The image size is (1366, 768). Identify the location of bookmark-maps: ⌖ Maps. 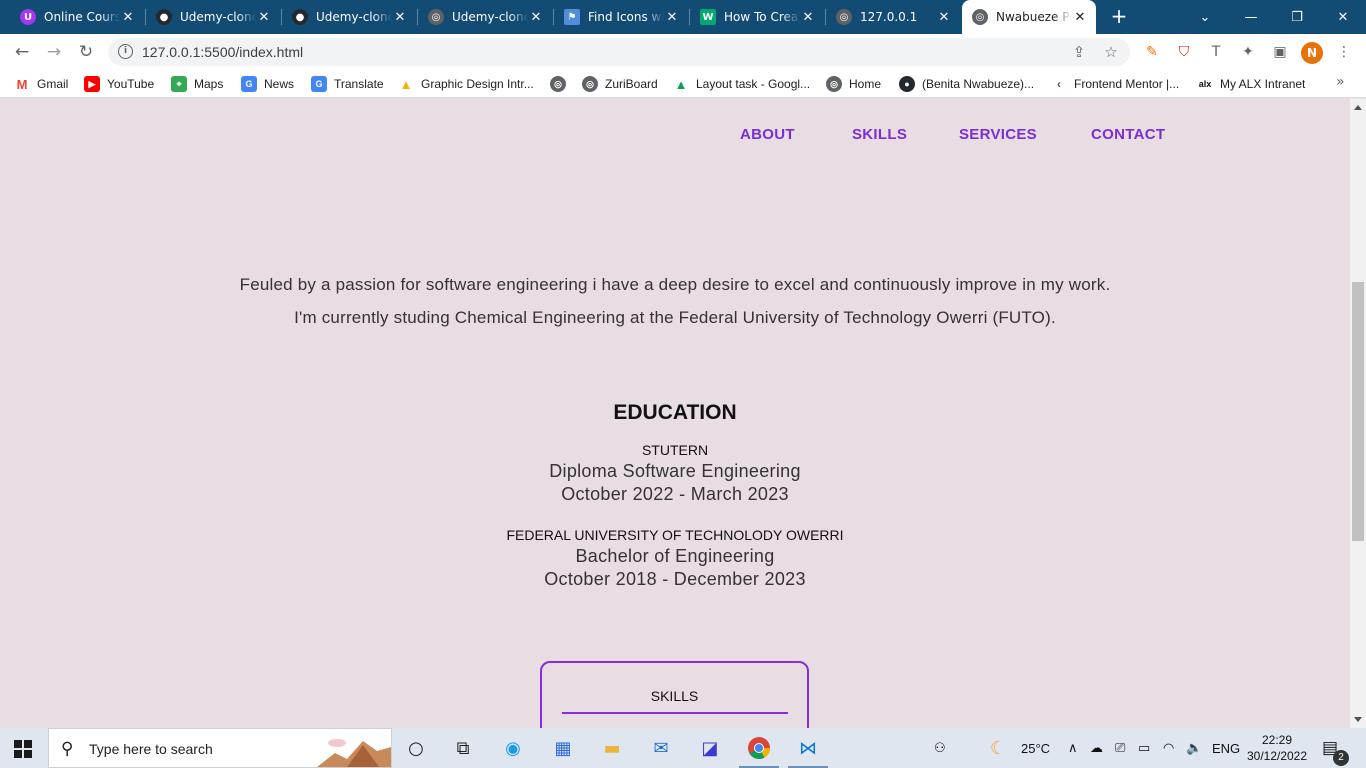
(197, 84).